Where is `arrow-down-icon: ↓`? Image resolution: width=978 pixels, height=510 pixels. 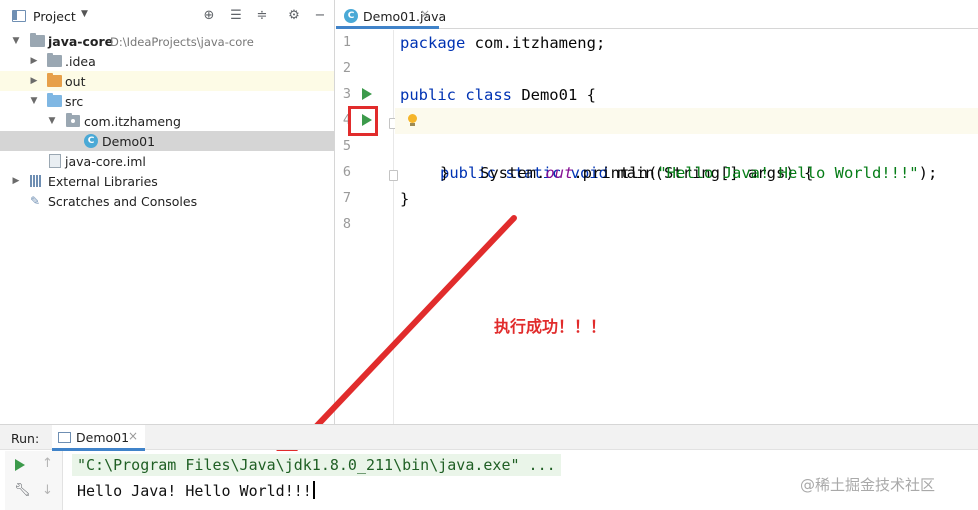 arrow-down-icon: ↓ is located at coordinates (47, 490).